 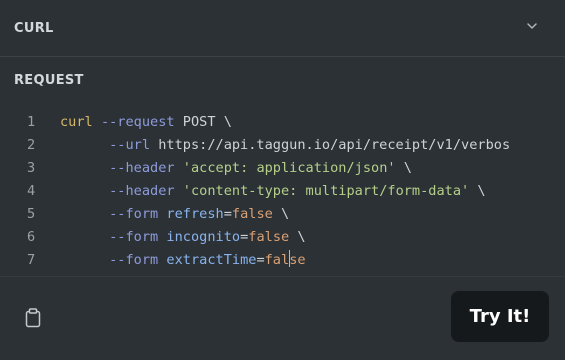 What do you see at coordinates (203, 122) in the screenshot?
I see `code-token-plain: POST \` at bounding box center [203, 122].